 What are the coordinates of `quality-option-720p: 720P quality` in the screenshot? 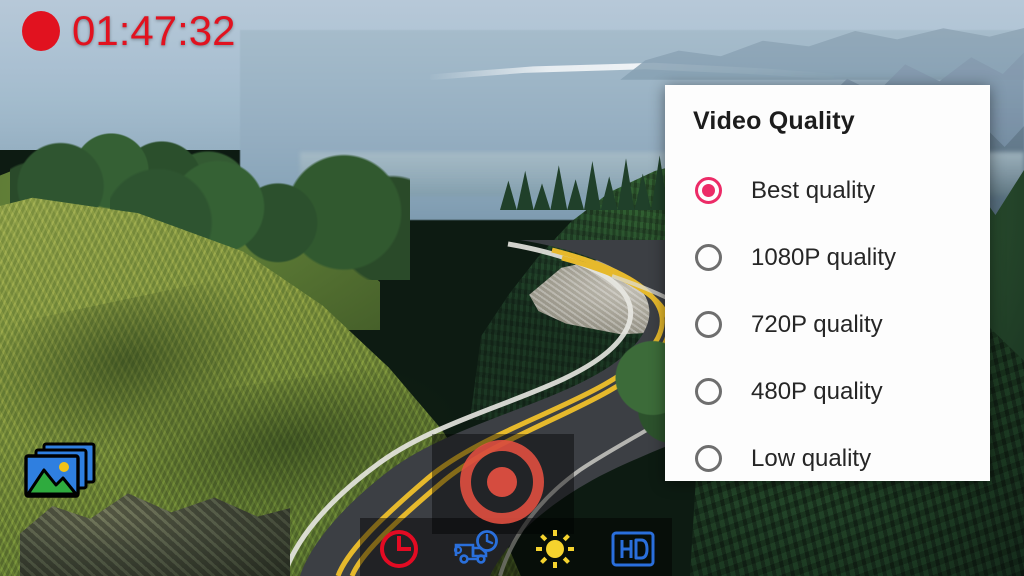 It's located at (827, 324).